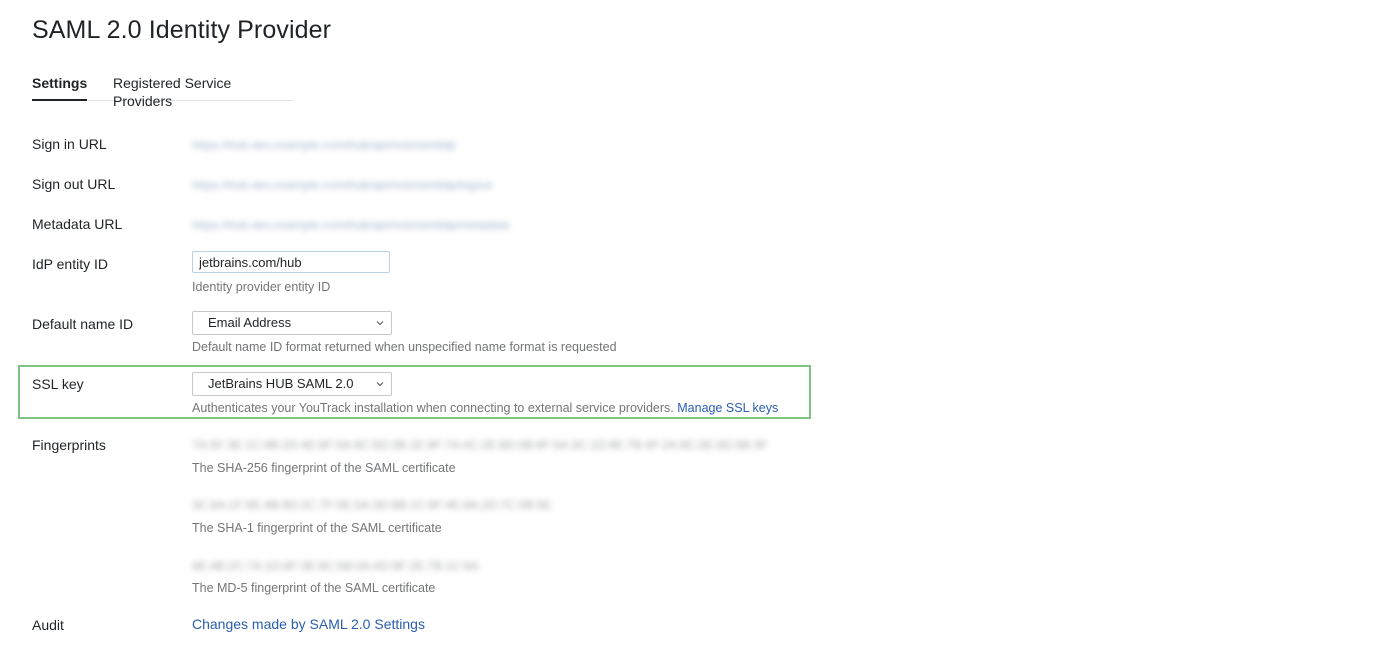 The image size is (1393, 655). What do you see at coordinates (281, 383) in the screenshot?
I see `ssl-key-selected: JetBrains HUB SAML 2.0` at bounding box center [281, 383].